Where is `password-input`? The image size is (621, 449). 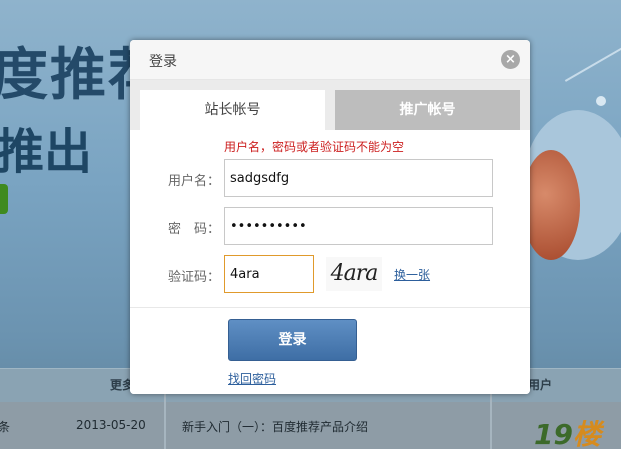
password-input is located at coordinates (358, 226).